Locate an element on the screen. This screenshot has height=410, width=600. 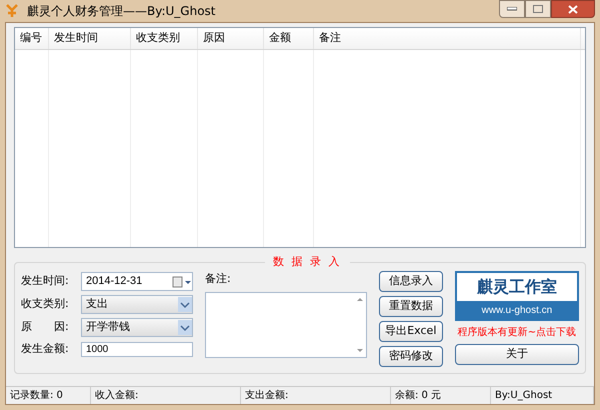
note-textarea is located at coordinates (286, 325).